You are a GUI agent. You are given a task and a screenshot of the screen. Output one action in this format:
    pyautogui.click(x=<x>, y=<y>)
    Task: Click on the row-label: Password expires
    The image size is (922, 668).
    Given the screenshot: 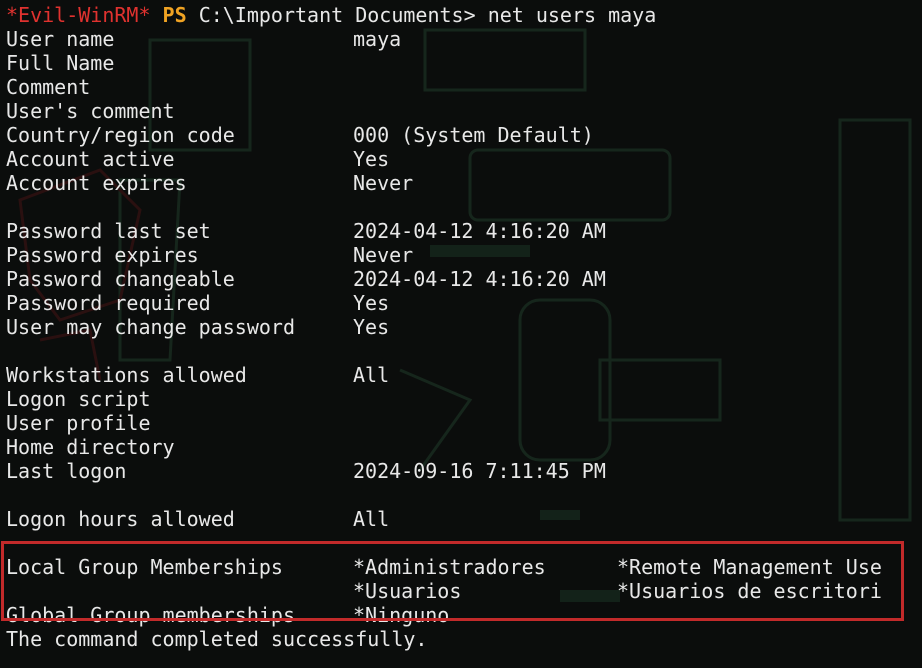 What is the action you would take?
    pyautogui.click(x=102, y=255)
    